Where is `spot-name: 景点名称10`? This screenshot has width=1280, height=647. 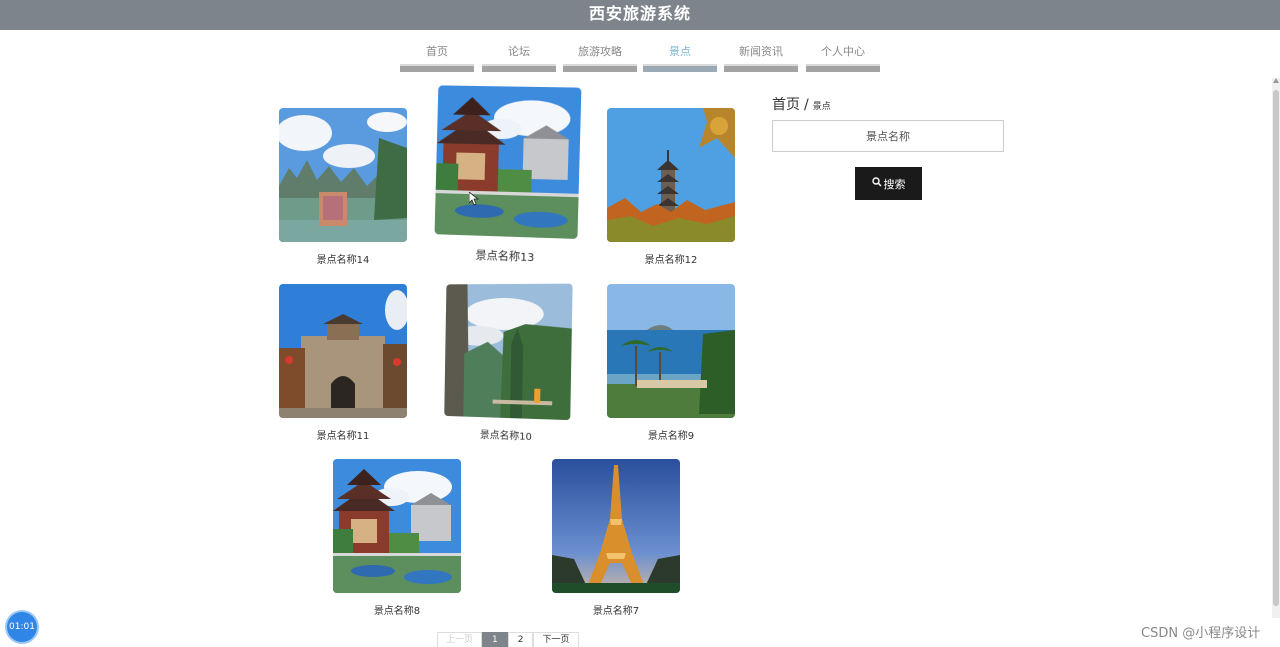 spot-name: 景点名称10 is located at coordinates (507, 435).